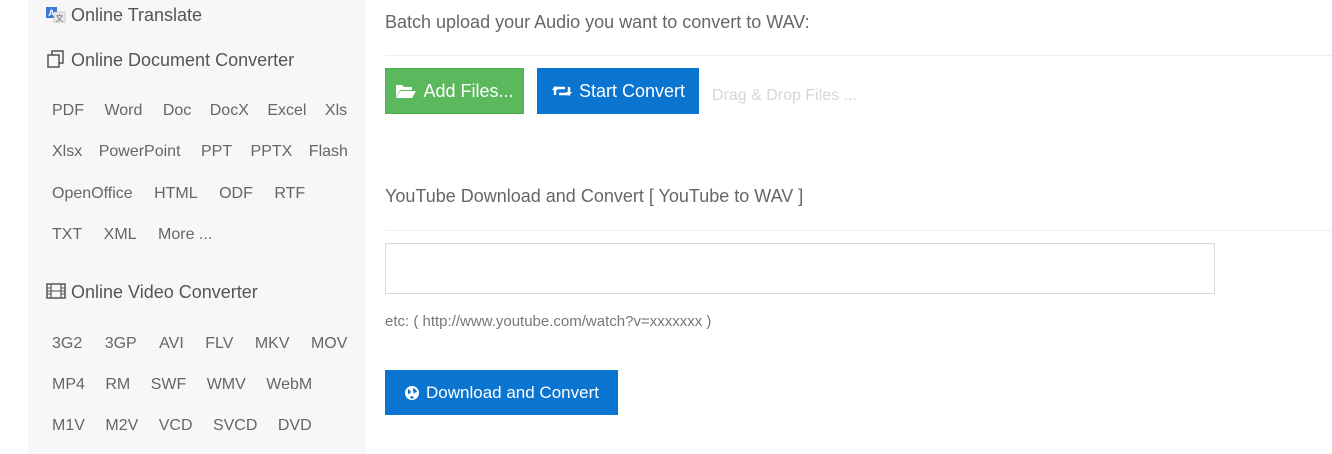 This screenshot has width=1332, height=454. What do you see at coordinates (121, 344) in the screenshot?
I see `format-link: 3GP` at bounding box center [121, 344].